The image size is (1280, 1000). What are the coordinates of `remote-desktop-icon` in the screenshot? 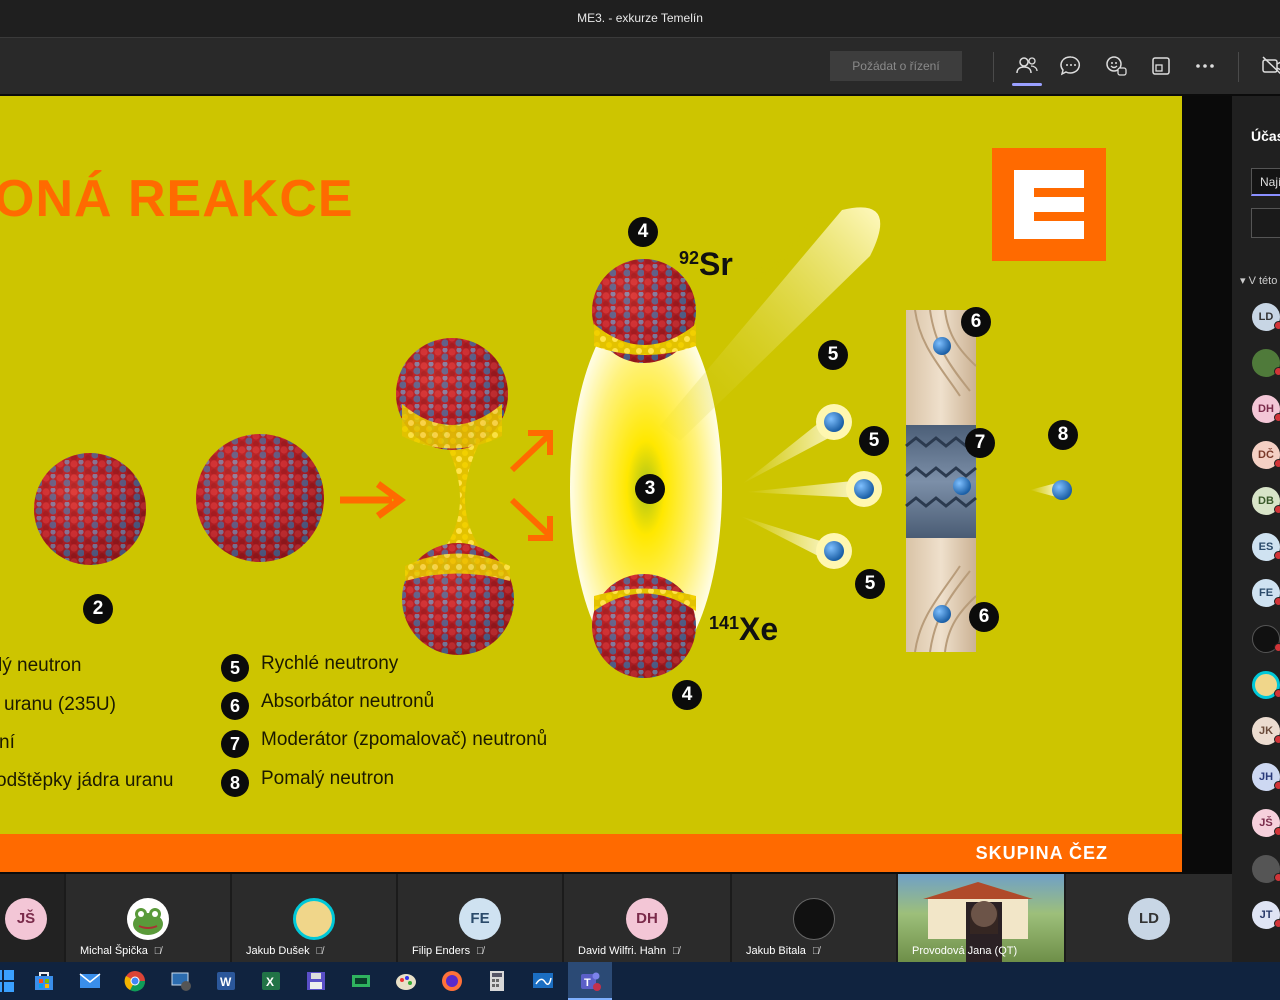 It's located at (181, 981).